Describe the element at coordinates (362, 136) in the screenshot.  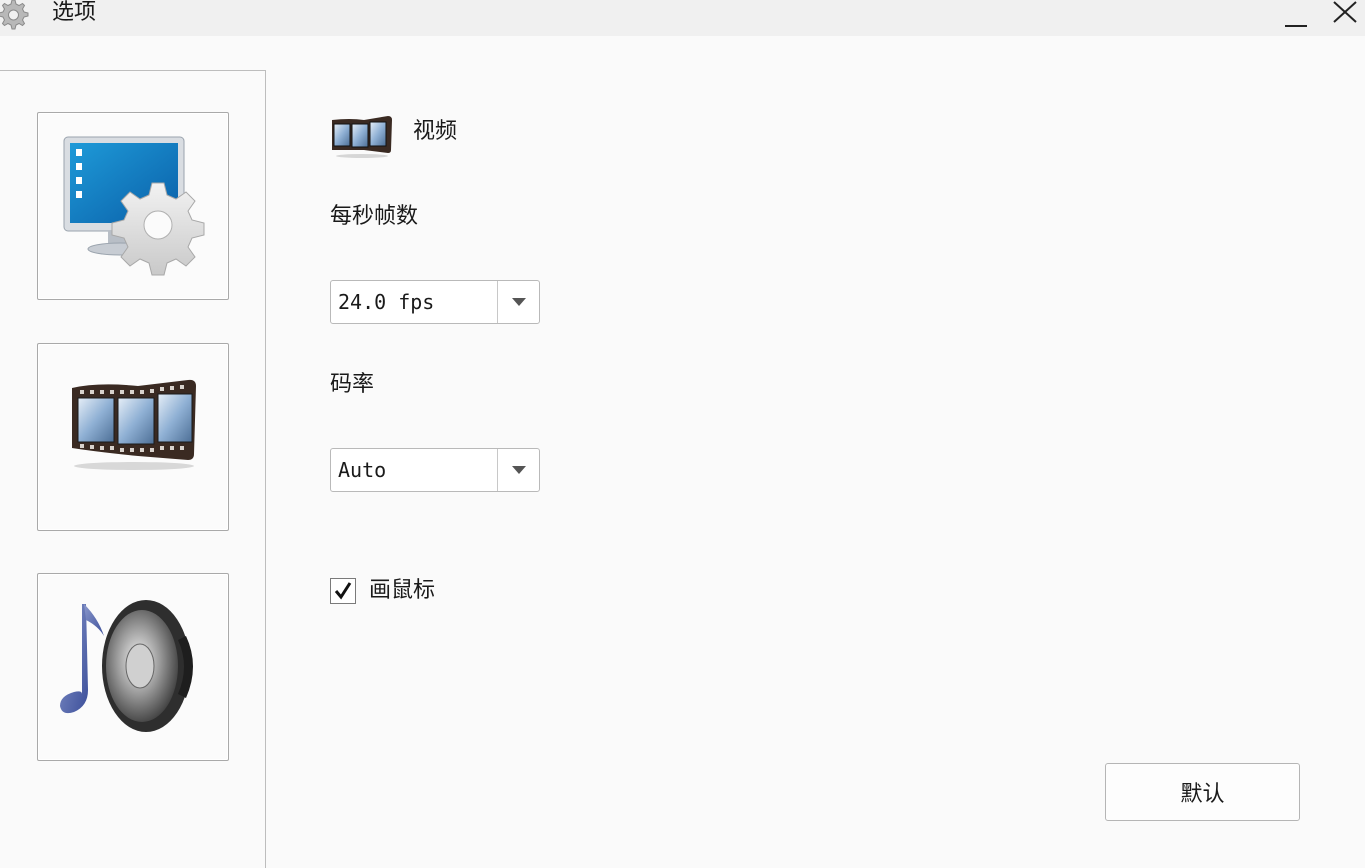
I see `film-strip-icon` at that location.